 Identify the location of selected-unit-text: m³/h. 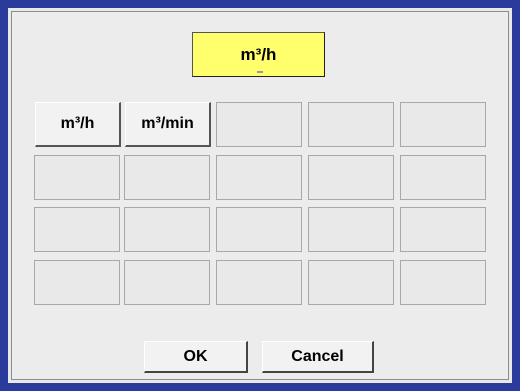
(258, 54).